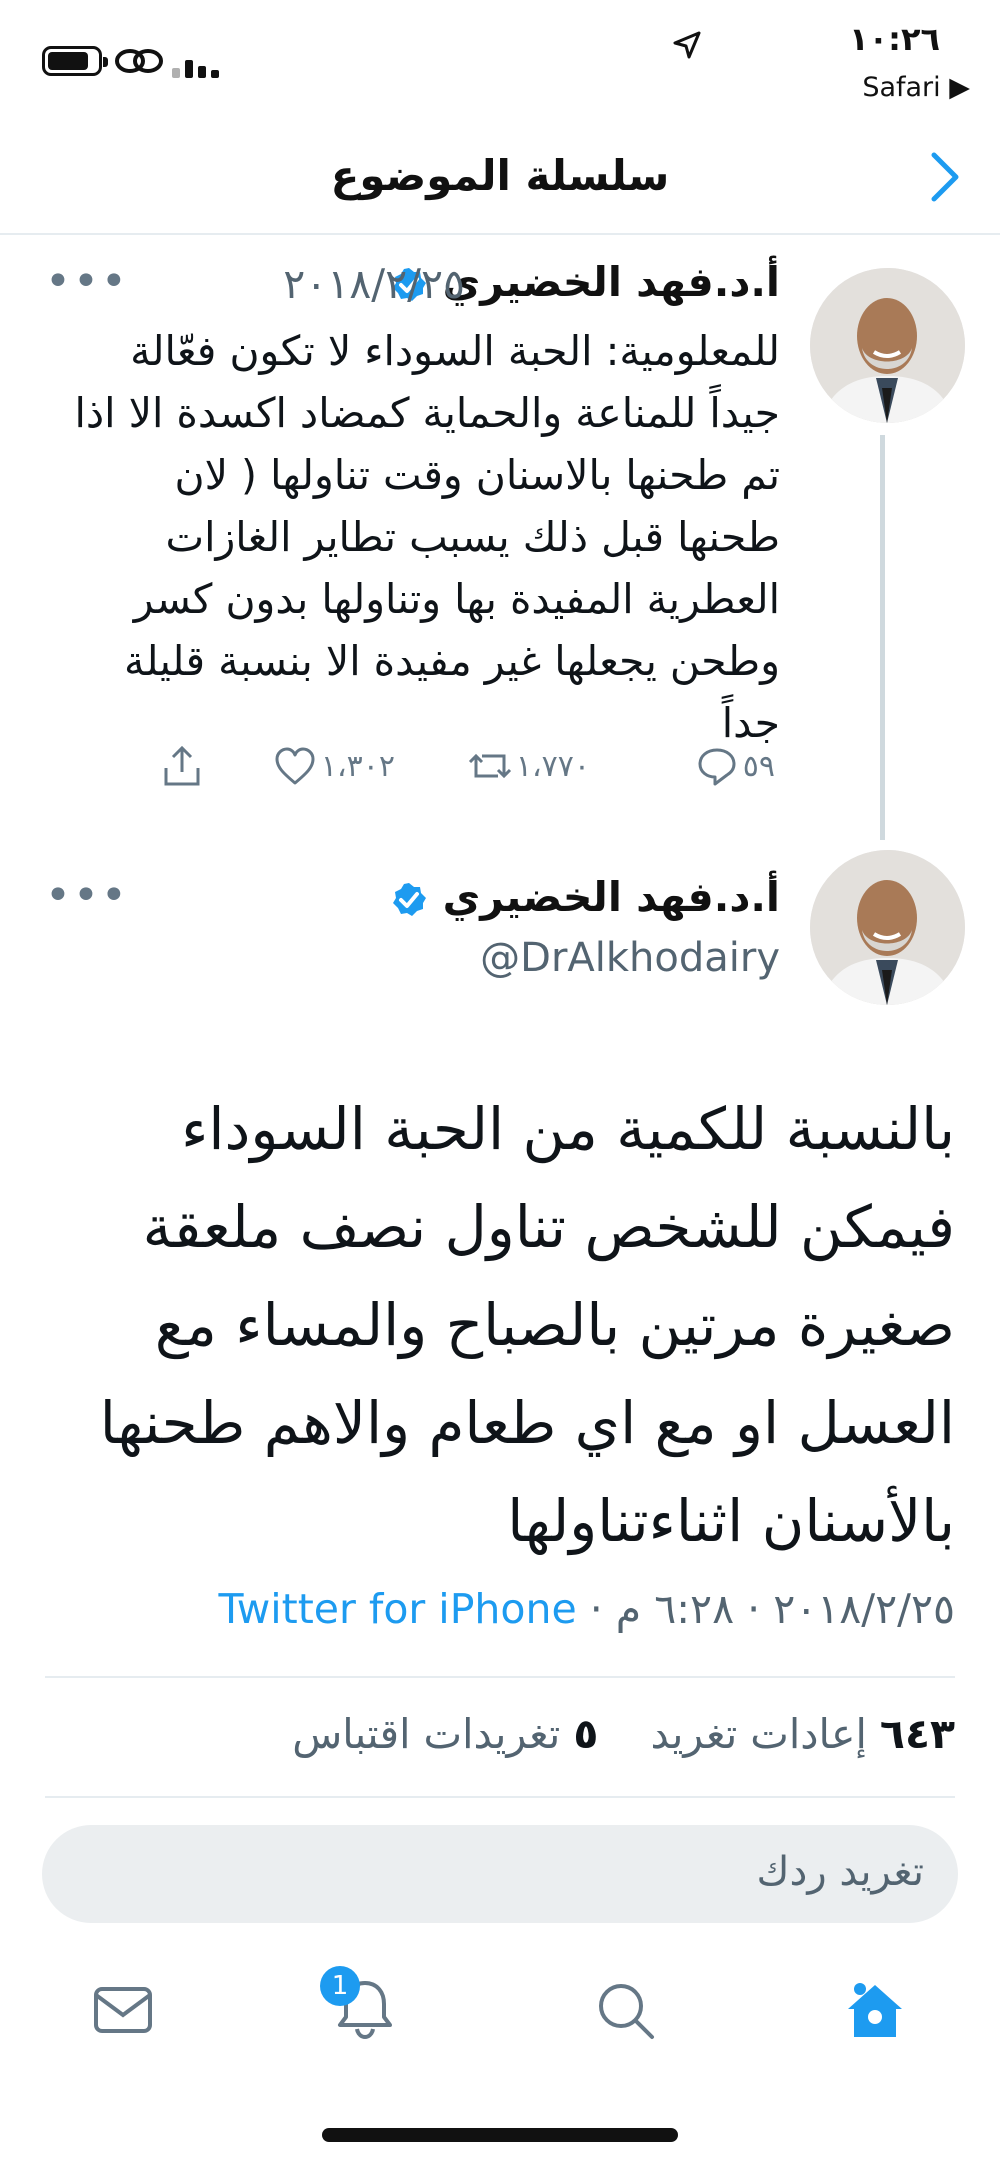 The height and width of the screenshot is (2165, 1000). I want to click on status-bar: ١٠:٢٦ Safari ▶, so click(500, 57).